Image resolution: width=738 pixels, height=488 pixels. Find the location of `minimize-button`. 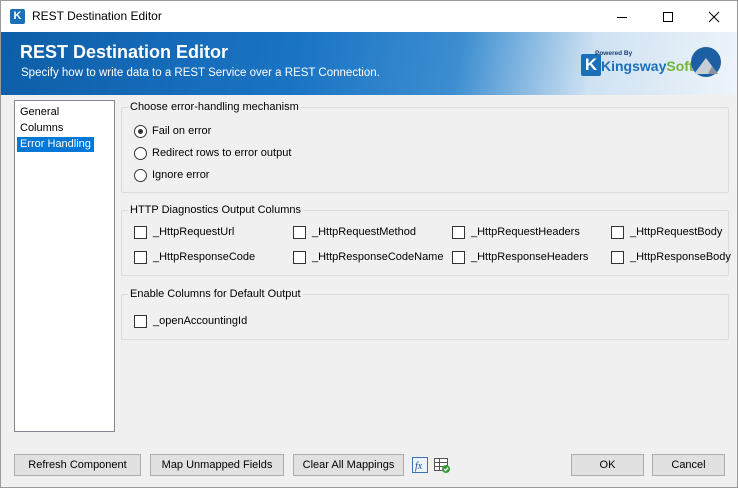

minimize-button is located at coordinates (622, 16).